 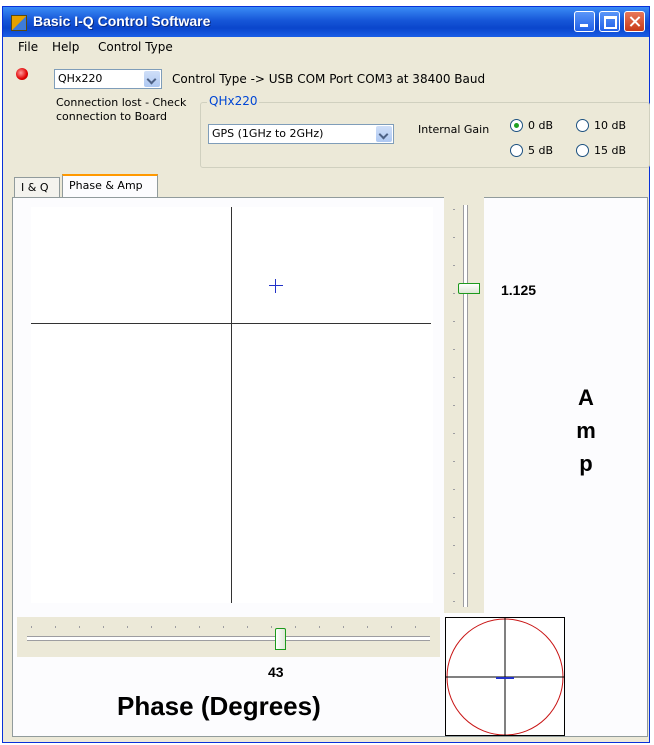 I want to click on connection-status-text-2: connection to Board, so click(x=111, y=116).